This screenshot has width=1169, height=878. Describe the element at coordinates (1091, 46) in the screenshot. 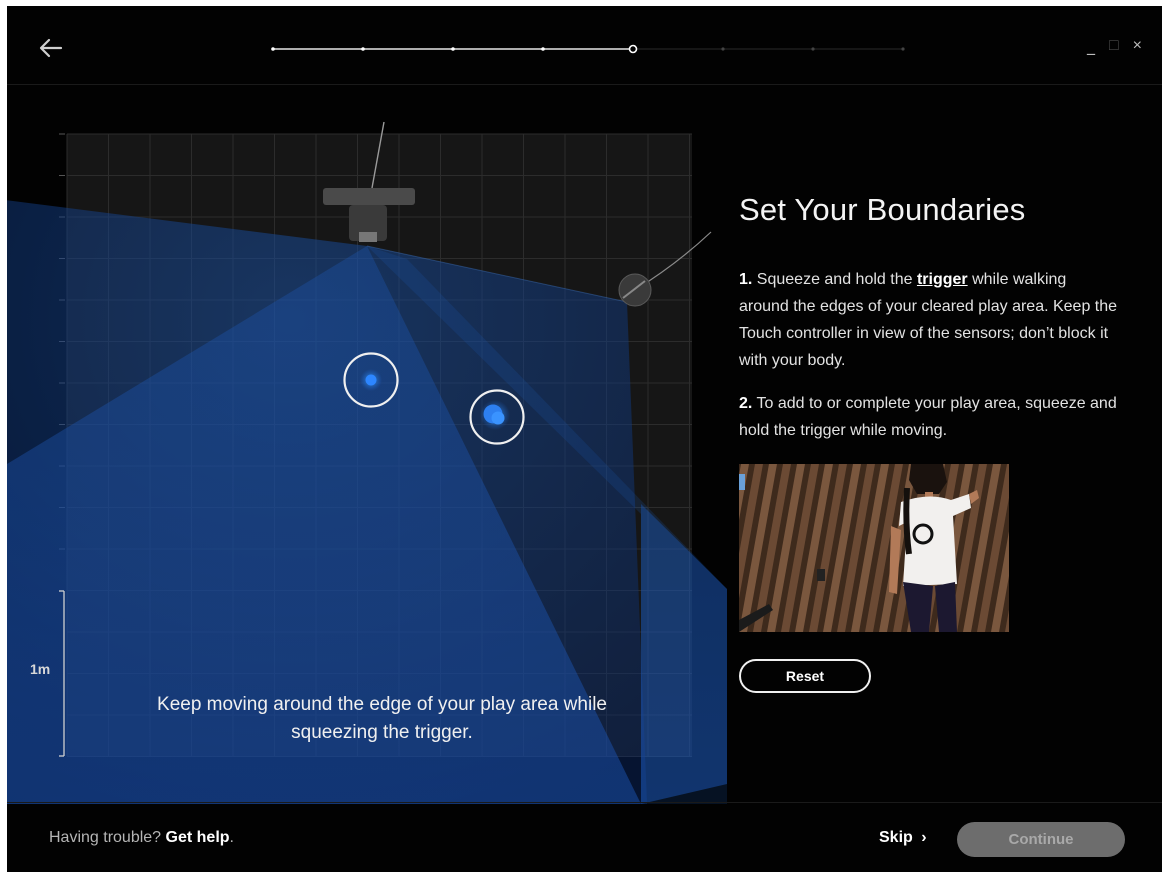

I see `minimize-button: _` at that location.